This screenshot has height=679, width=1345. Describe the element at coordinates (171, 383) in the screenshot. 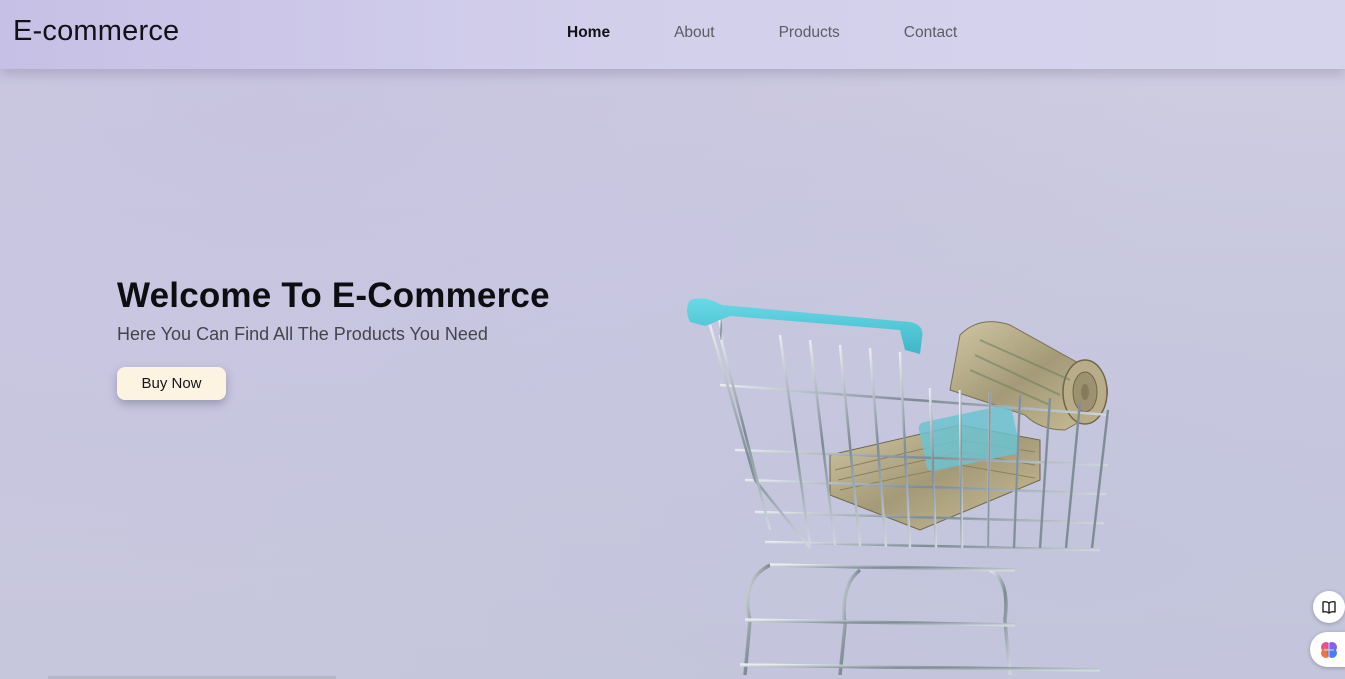

I see `buy-now-button: Buy Now` at that location.